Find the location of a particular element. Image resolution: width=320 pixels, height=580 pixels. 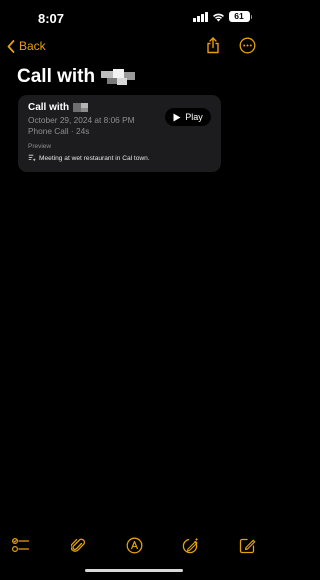

markup-button is located at coordinates (134, 545).